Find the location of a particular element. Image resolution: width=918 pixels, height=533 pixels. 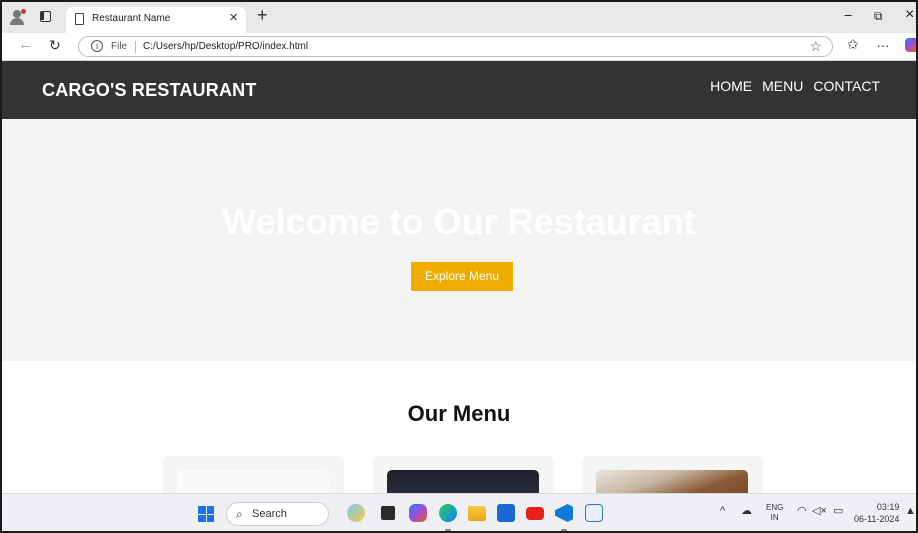

site-nav: HOME MENU CONTACT is located at coordinates (795, 86).